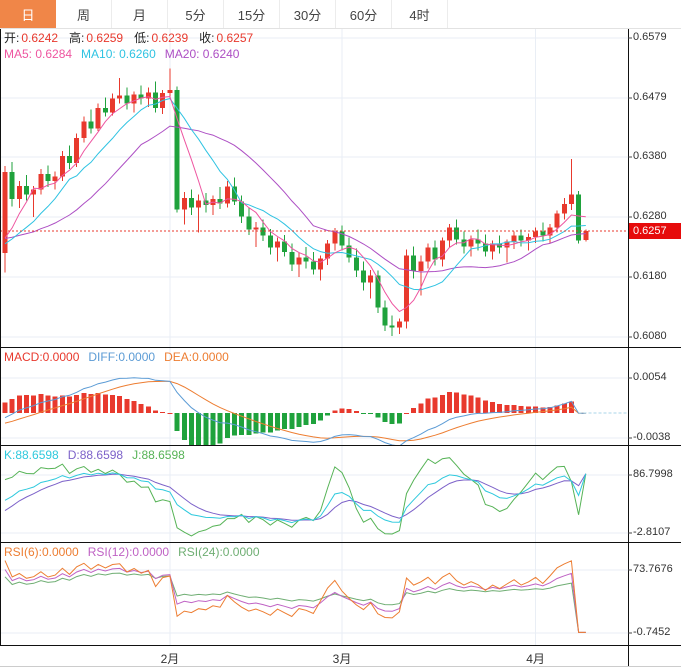 The image size is (681, 672). I want to click on y-axis-label: 0.0054, so click(650, 377).